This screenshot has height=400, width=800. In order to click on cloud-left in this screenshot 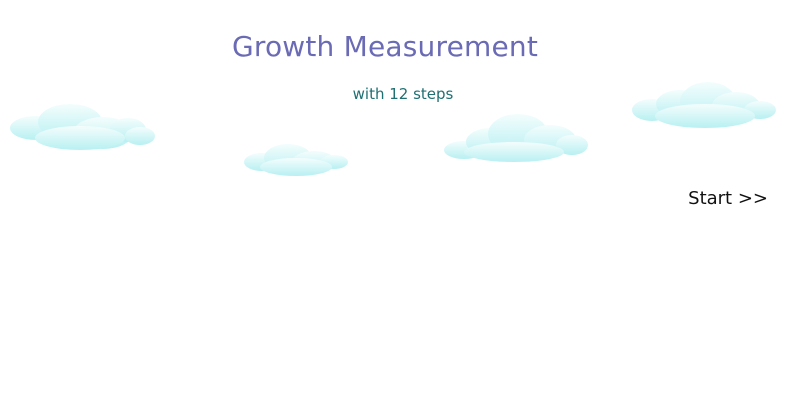, I will do `click(82, 127)`.